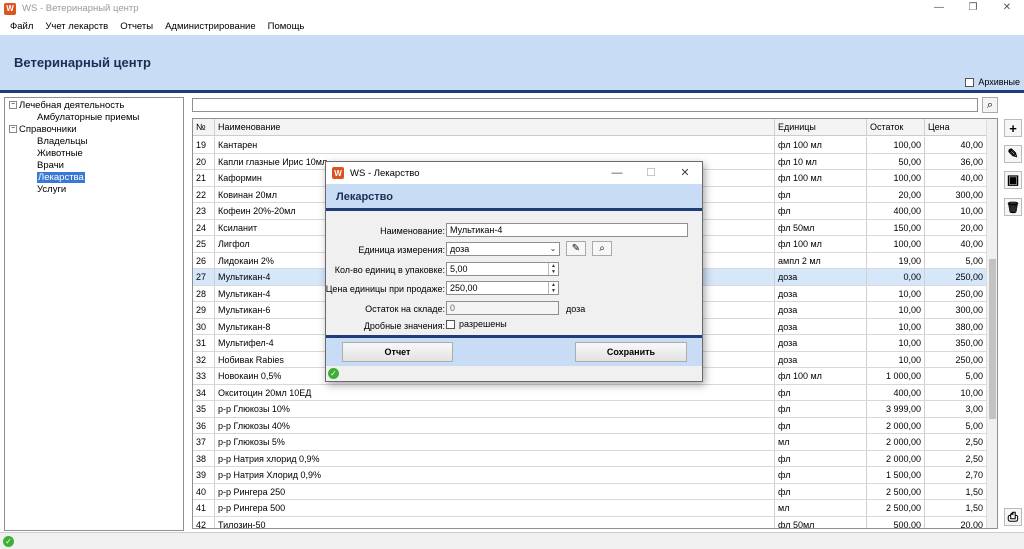 The width and height of the screenshot is (1024, 549). Describe the element at coordinates (956, 326) in the screenshot. I see `cell-price: 380,00` at that location.